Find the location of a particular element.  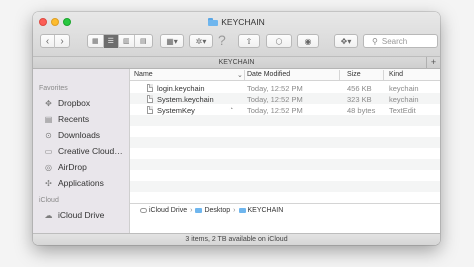

quick-look-button: ◉ is located at coordinates (308, 41).